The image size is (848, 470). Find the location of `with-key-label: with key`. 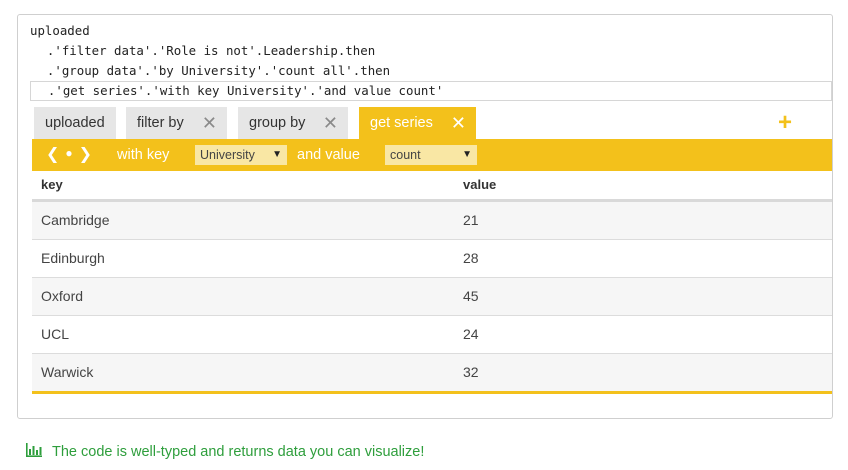

with-key-label: with key is located at coordinates (143, 155).